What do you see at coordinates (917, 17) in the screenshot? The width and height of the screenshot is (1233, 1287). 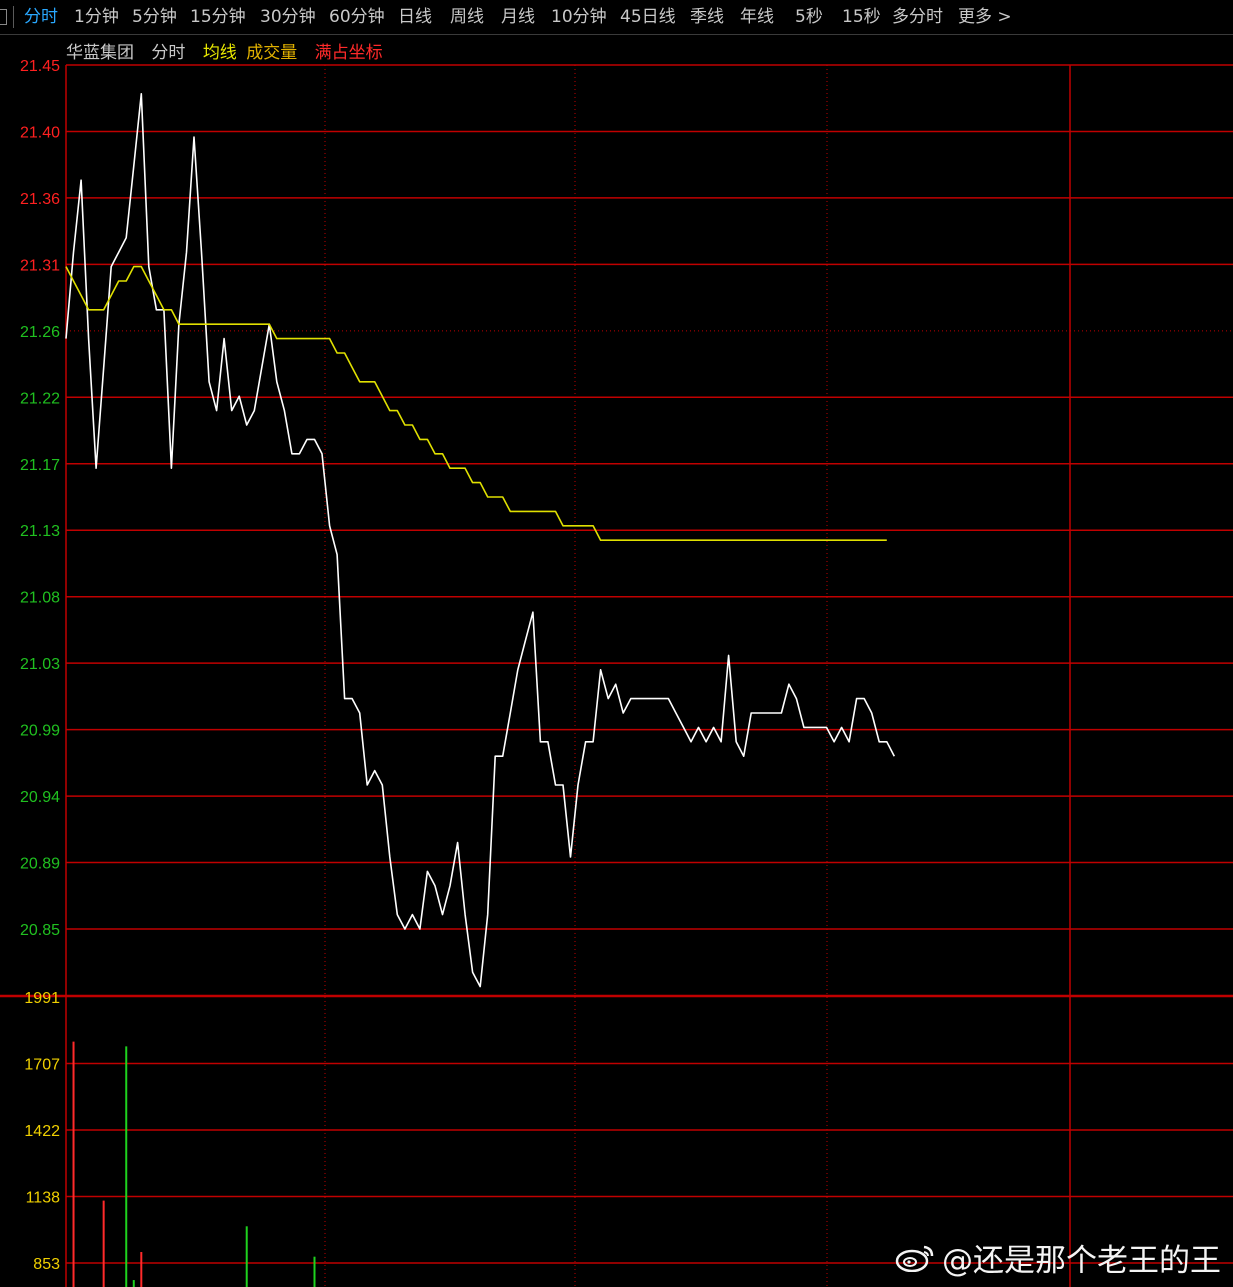 I see `tab-15: 多分时` at bounding box center [917, 17].